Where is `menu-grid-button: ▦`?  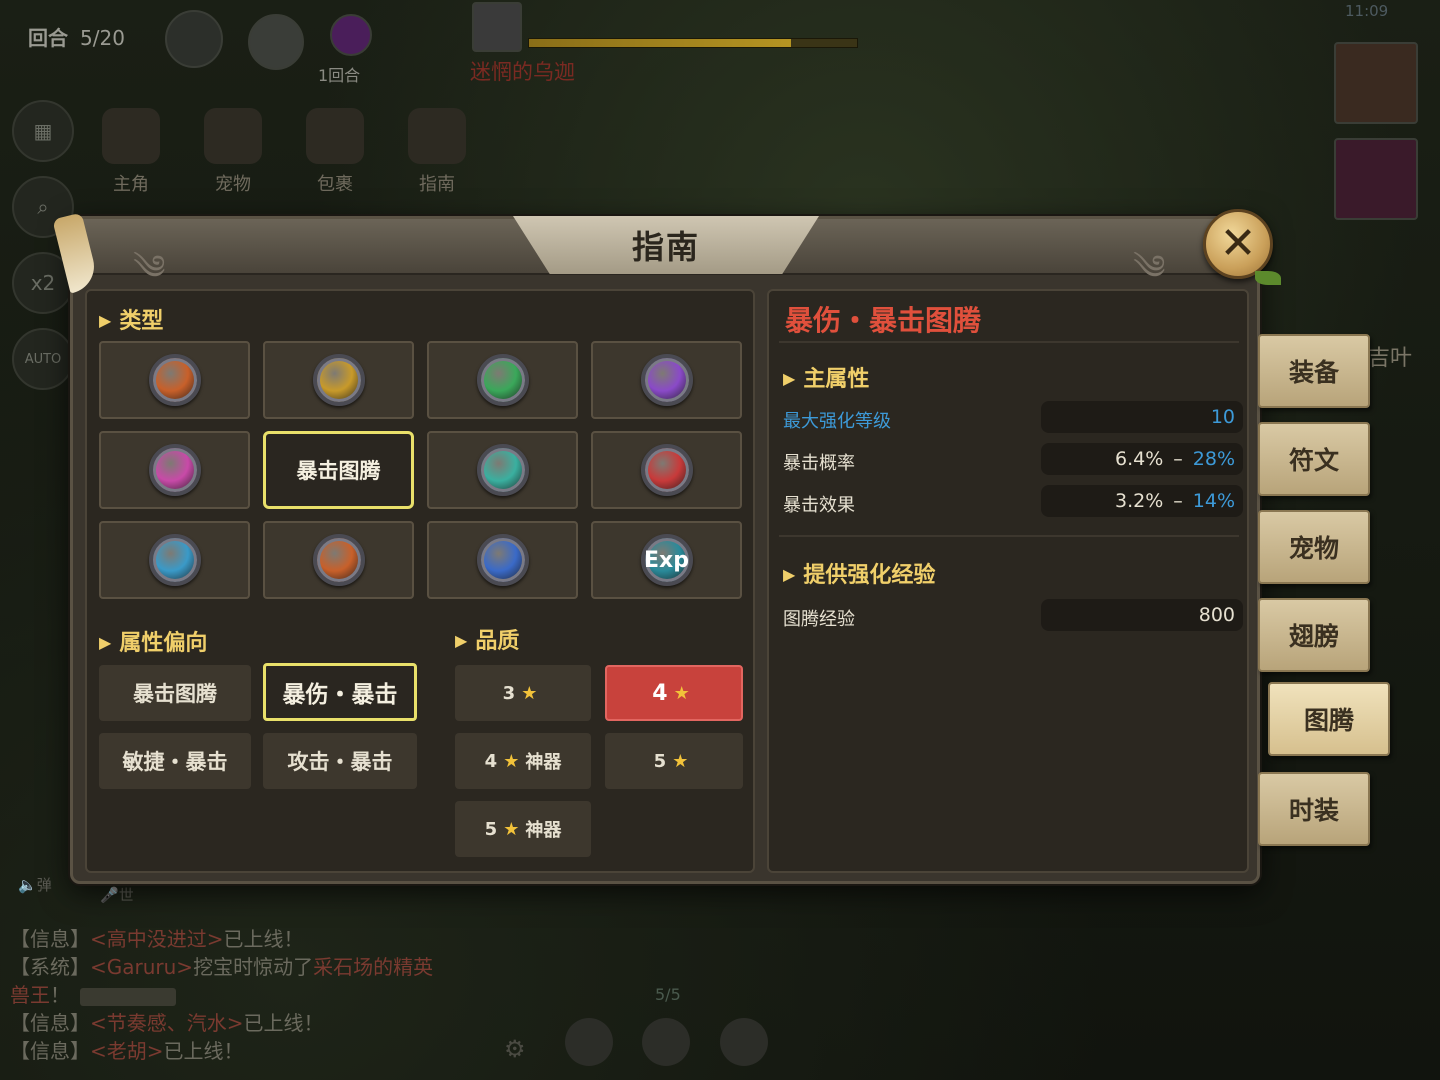
menu-grid-button: ▦ is located at coordinates (43, 131).